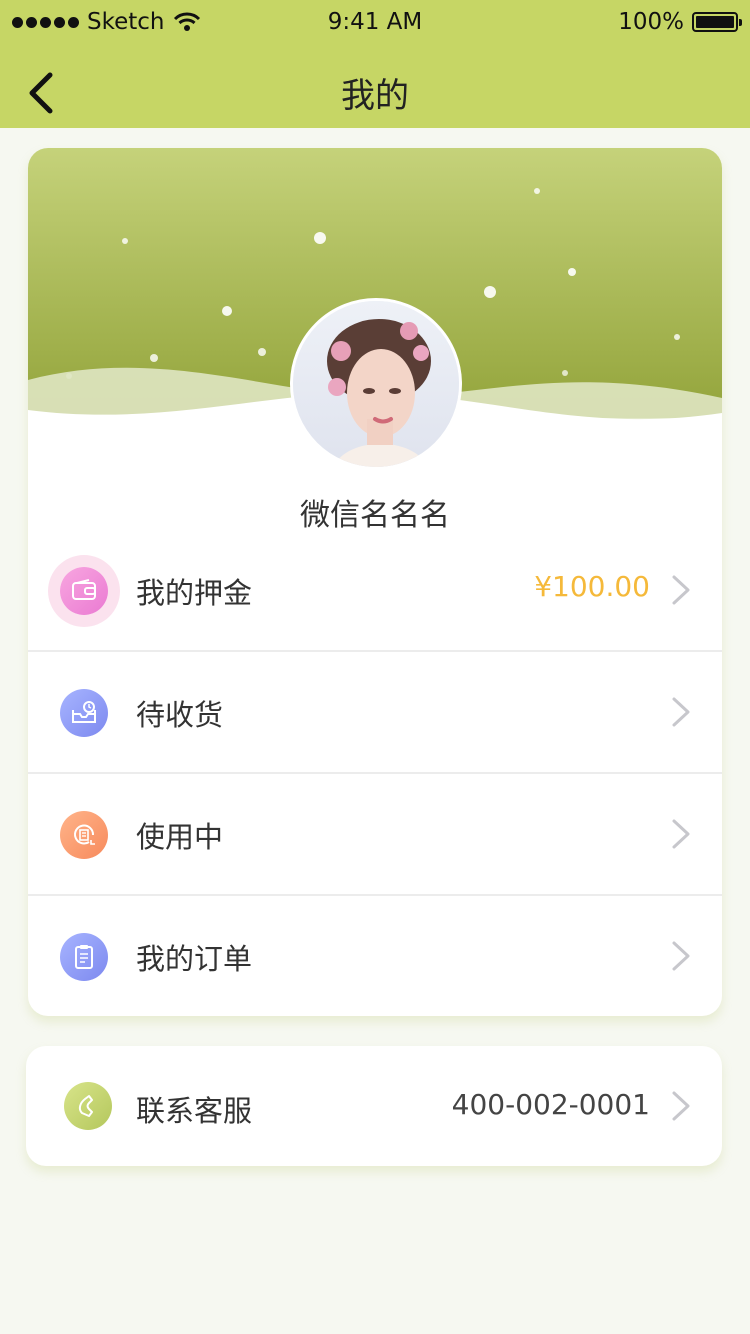 The image size is (750, 1334). Describe the element at coordinates (375, 515) in the screenshot. I see `username: 微信名名名` at that location.